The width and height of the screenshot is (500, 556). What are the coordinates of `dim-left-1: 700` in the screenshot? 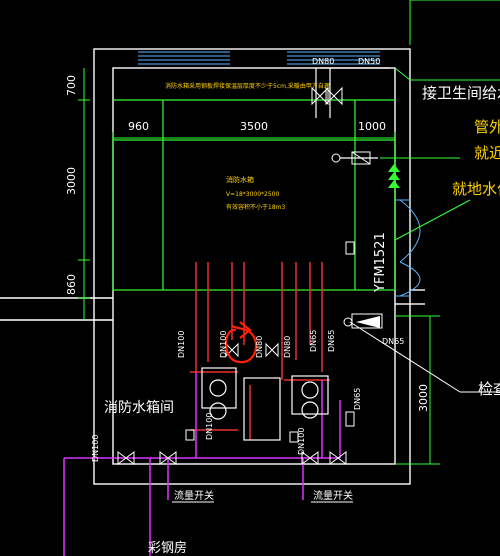 It's located at (71, 85).